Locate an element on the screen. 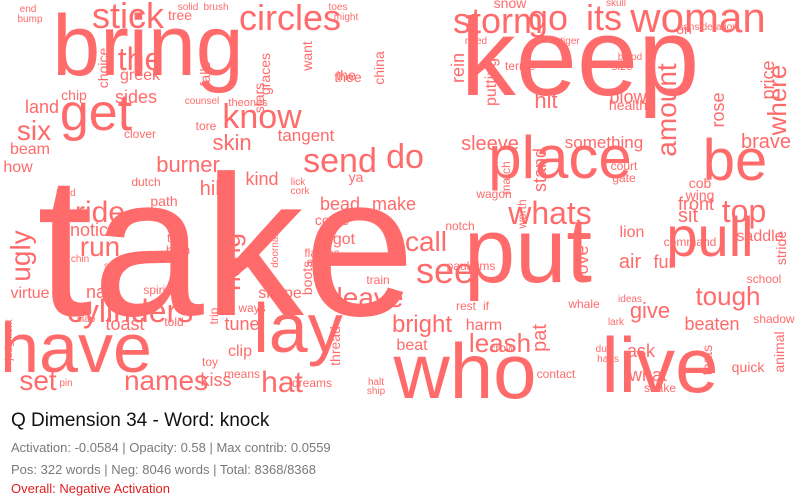 The width and height of the screenshot is (800, 500). cloud-word: come is located at coordinates (332, 220).